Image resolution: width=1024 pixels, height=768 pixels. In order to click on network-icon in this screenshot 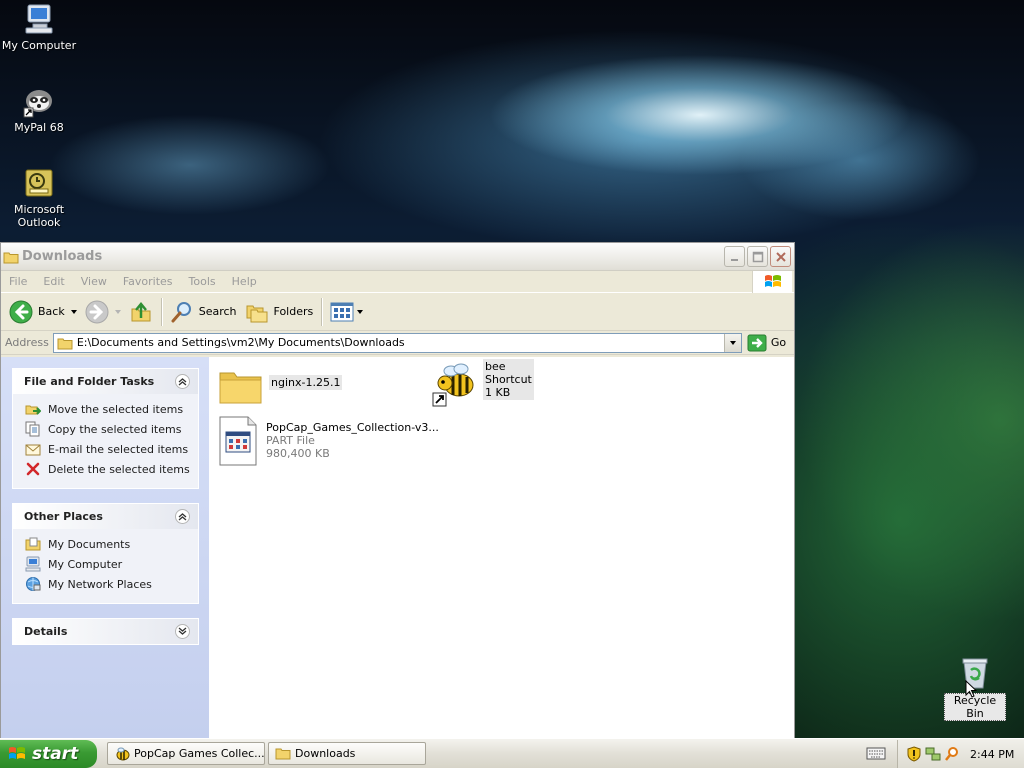, I will do `click(933, 754)`.